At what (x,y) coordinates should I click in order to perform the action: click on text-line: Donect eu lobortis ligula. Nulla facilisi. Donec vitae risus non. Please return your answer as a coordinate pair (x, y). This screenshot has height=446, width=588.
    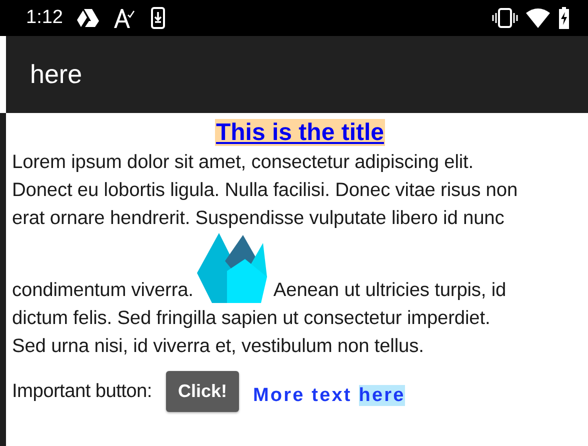
    Looking at the image, I should click on (265, 191).